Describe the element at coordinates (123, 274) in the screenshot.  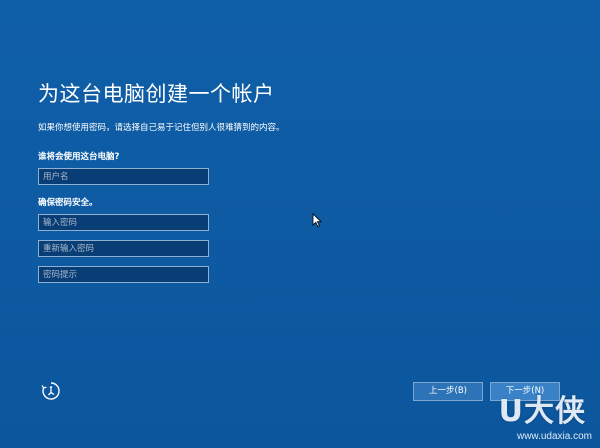
I see `password-hint-input` at that location.